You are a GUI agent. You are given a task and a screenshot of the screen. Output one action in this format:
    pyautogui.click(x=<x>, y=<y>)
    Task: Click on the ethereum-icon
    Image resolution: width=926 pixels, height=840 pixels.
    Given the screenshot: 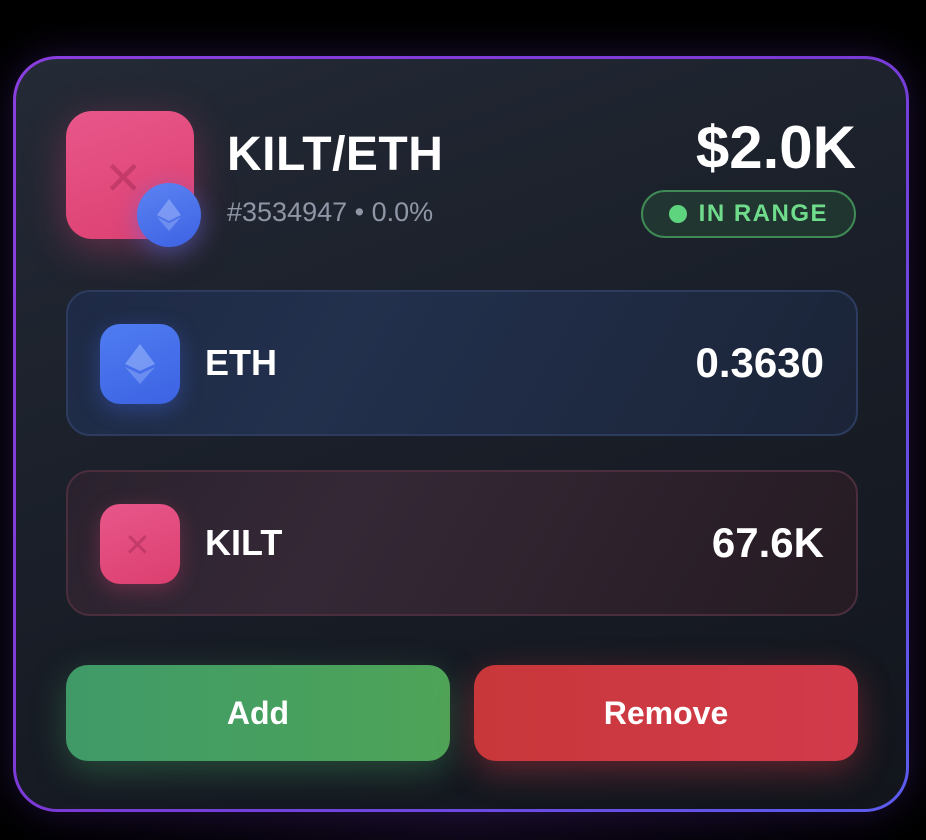 What is the action you would take?
    pyautogui.click(x=140, y=364)
    